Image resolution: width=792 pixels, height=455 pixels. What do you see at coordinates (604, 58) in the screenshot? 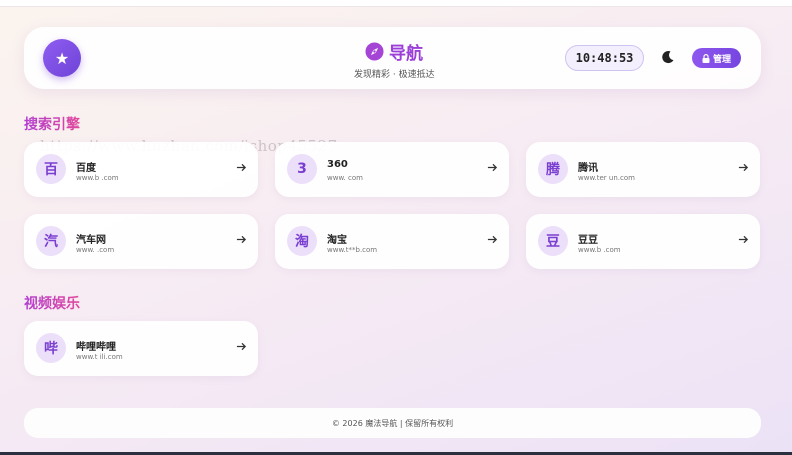
I see `clock-display: 10:48:53` at bounding box center [604, 58].